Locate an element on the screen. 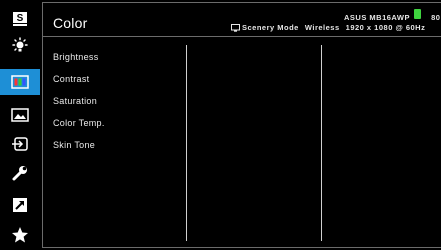  mode-label: Scenery Mode is located at coordinates (270, 27).